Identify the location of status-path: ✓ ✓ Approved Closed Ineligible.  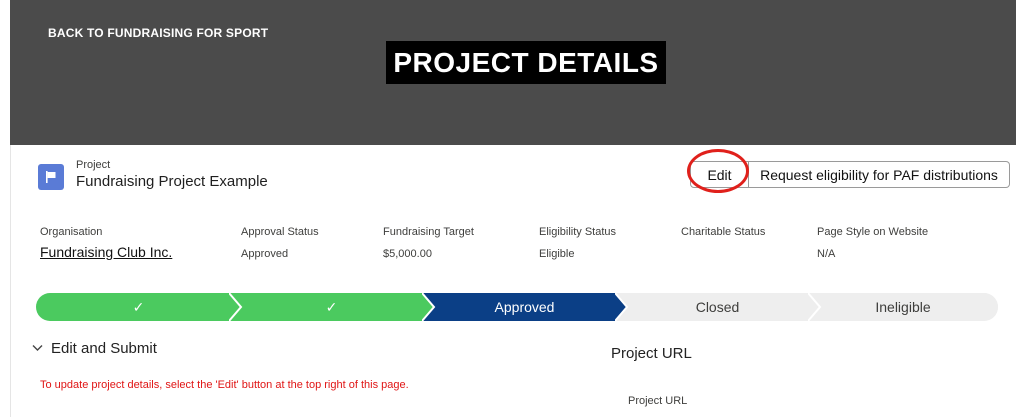
(517, 307).